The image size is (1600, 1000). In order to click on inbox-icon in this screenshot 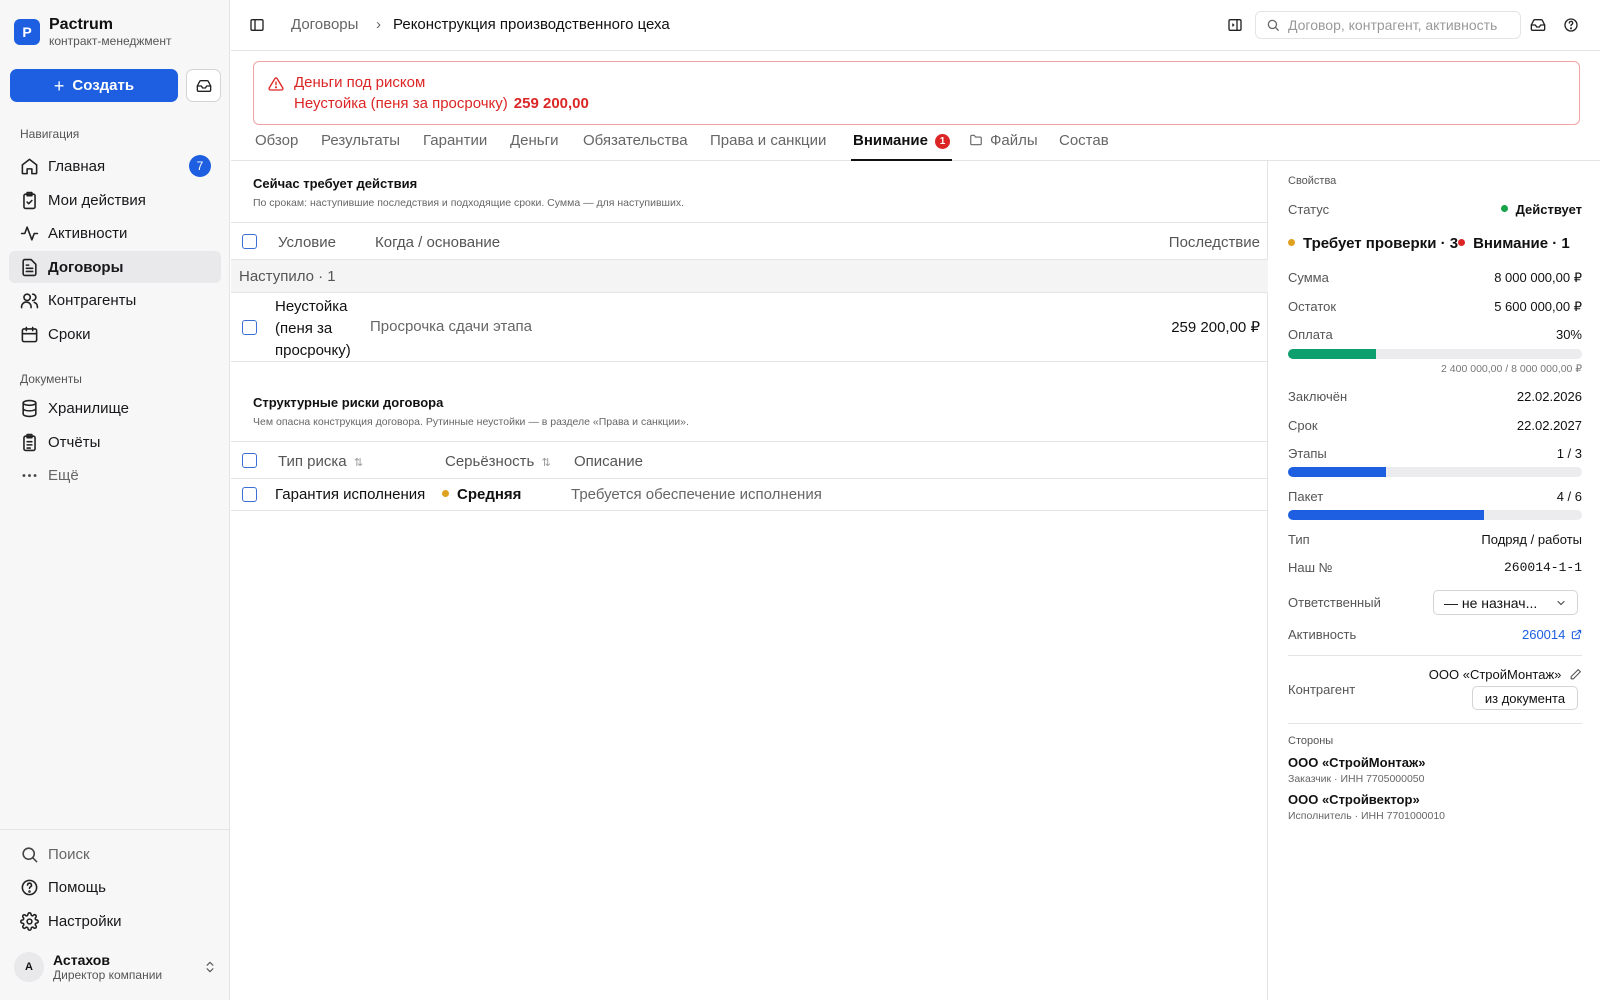, I will do `click(1538, 25)`.